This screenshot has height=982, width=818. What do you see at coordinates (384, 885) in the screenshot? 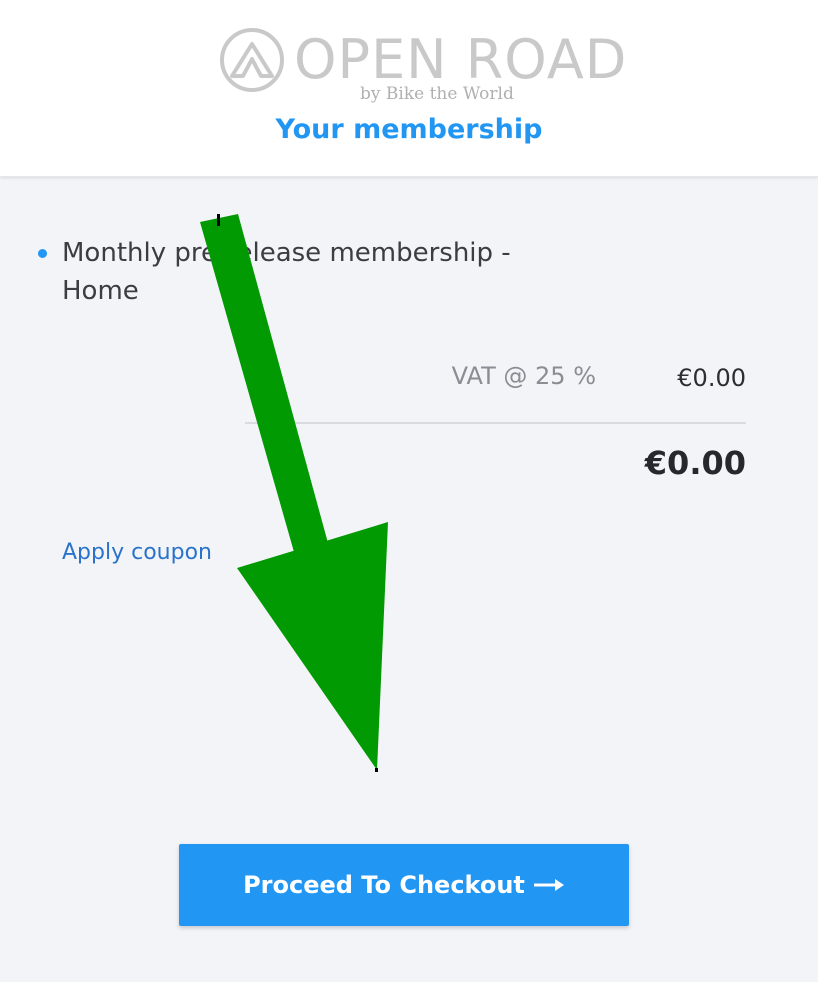
I see `checkout-button-label: Proceed To Checkout` at bounding box center [384, 885].